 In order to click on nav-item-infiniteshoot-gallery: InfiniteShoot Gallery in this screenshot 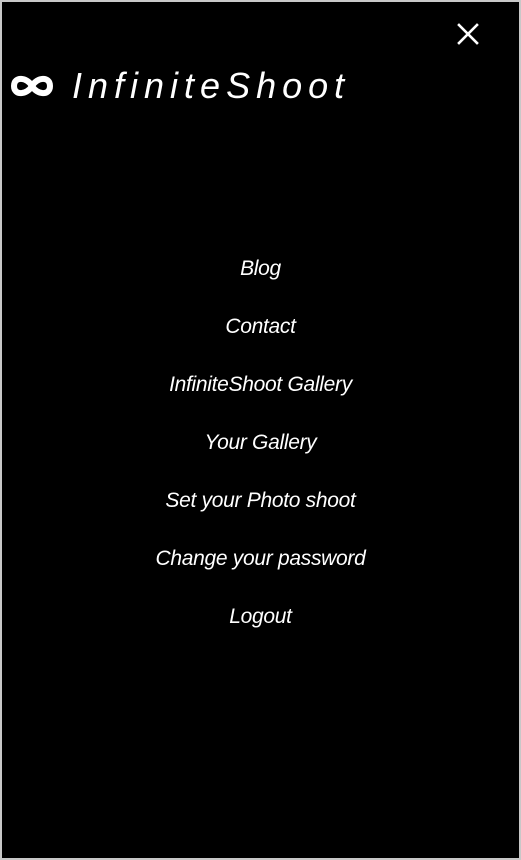, I will do `click(260, 394)`.